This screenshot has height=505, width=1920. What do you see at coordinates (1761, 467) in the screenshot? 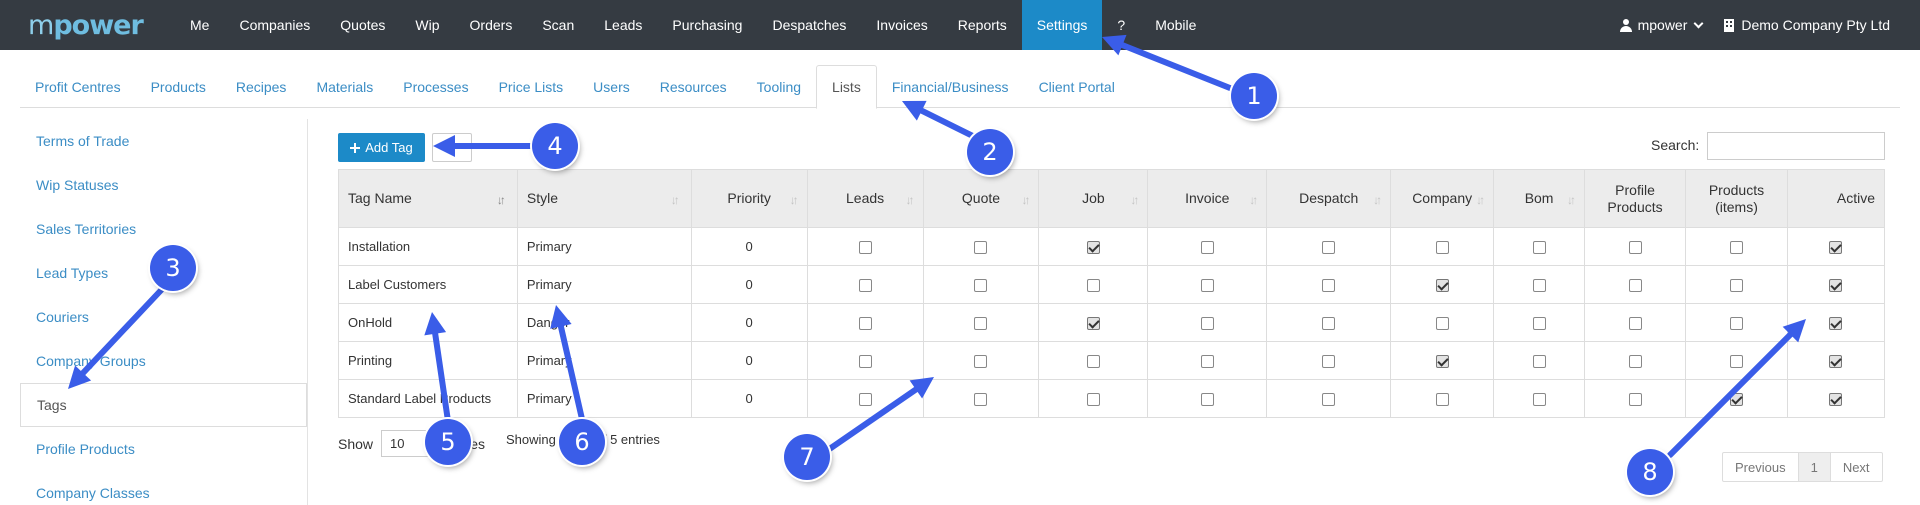
I see `previous-page-button: Previous` at bounding box center [1761, 467].